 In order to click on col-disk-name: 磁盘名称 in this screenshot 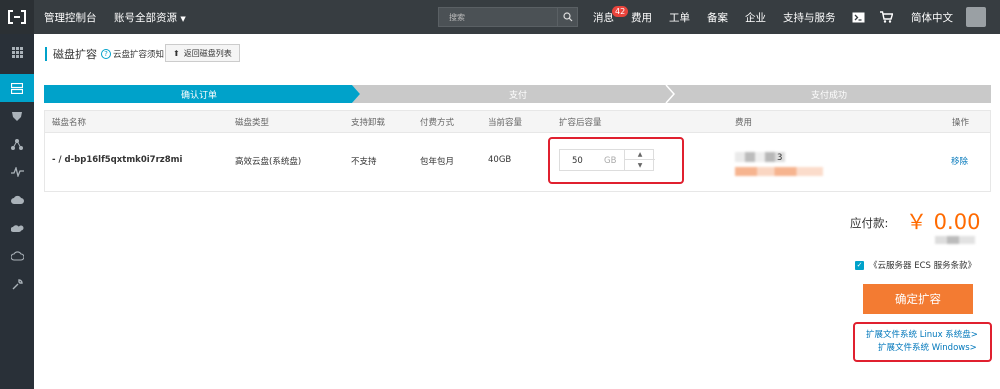, I will do `click(69, 123)`.